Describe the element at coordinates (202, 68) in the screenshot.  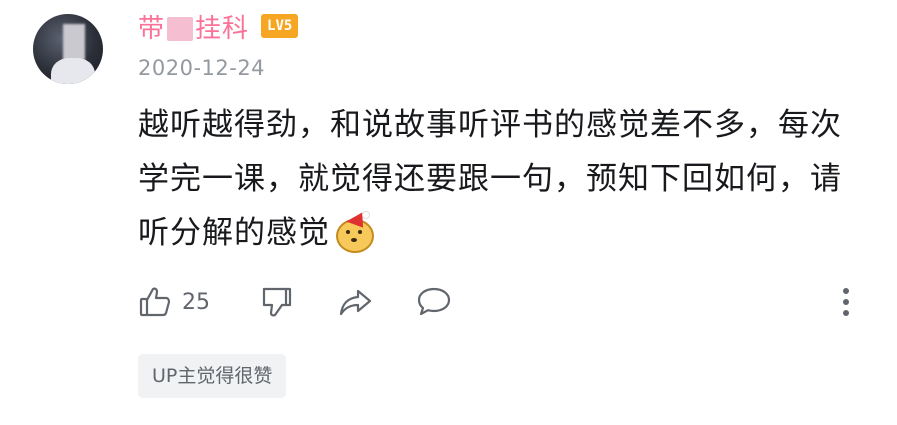
I see `comment-date: 2020-12-24` at that location.